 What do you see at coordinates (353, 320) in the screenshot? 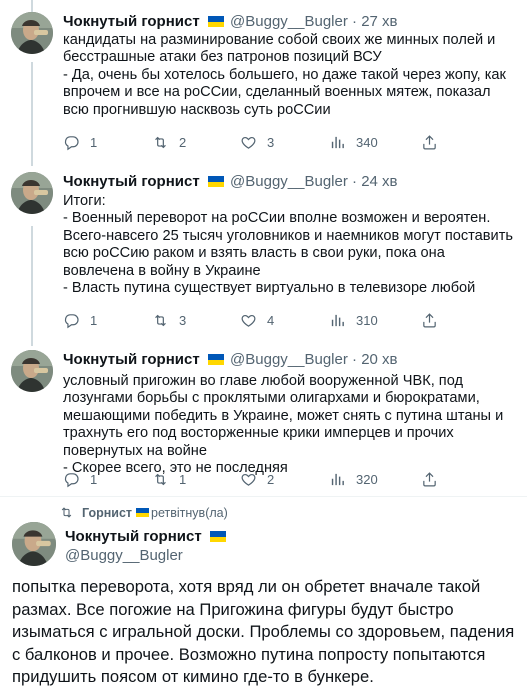
I see `views-button: 310` at bounding box center [353, 320].